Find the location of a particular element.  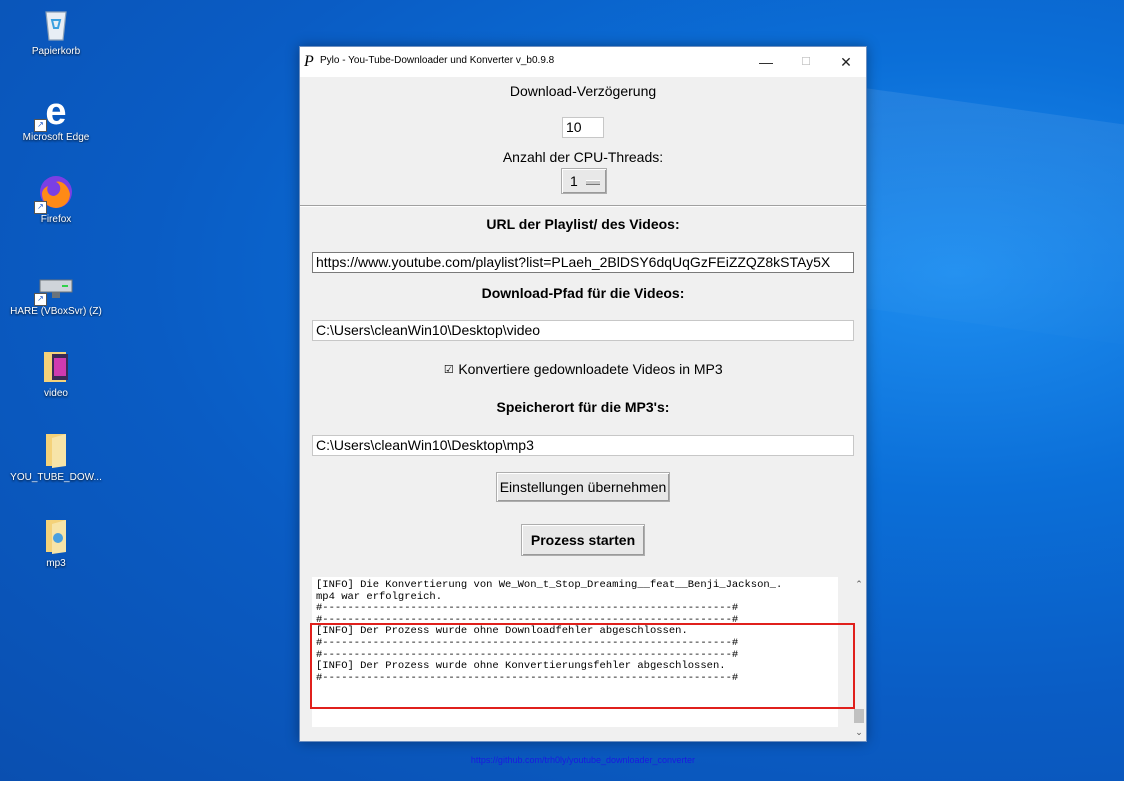

threads-value: 1 is located at coordinates (574, 181).